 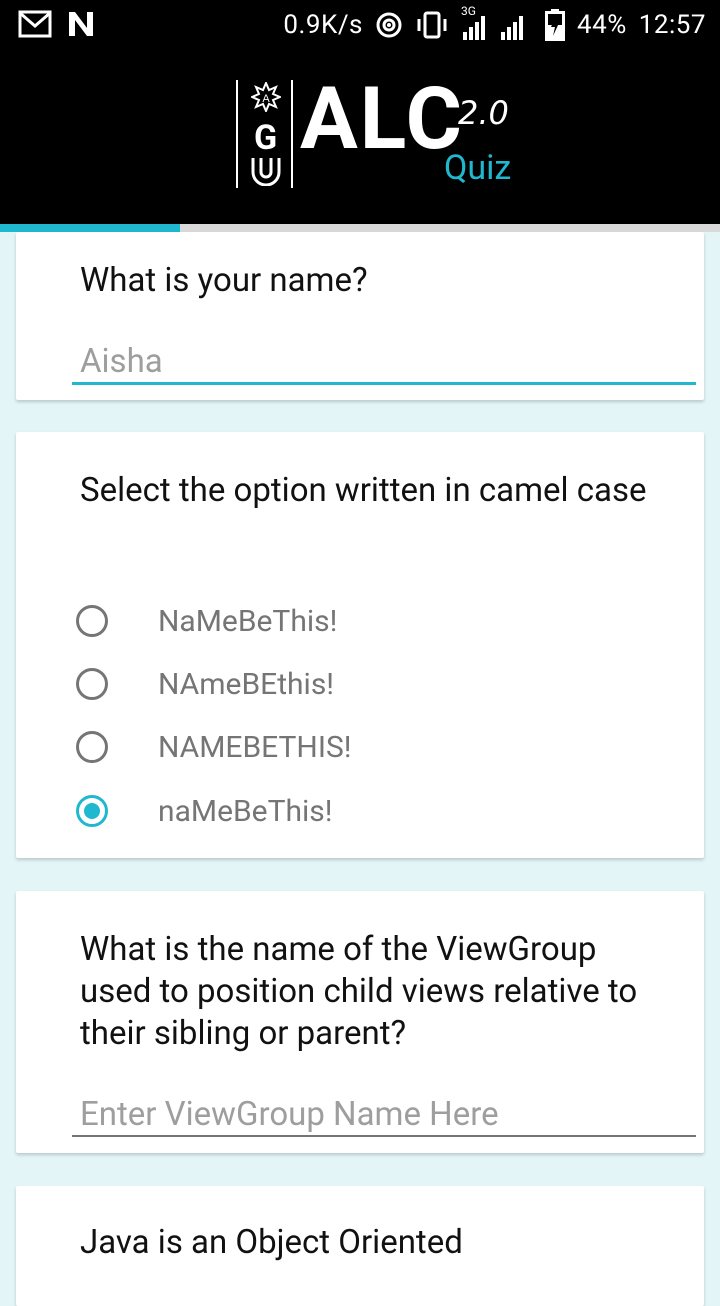 What do you see at coordinates (92, 811) in the screenshot?
I see `radio-button-selected` at bounding box center [92, 811].